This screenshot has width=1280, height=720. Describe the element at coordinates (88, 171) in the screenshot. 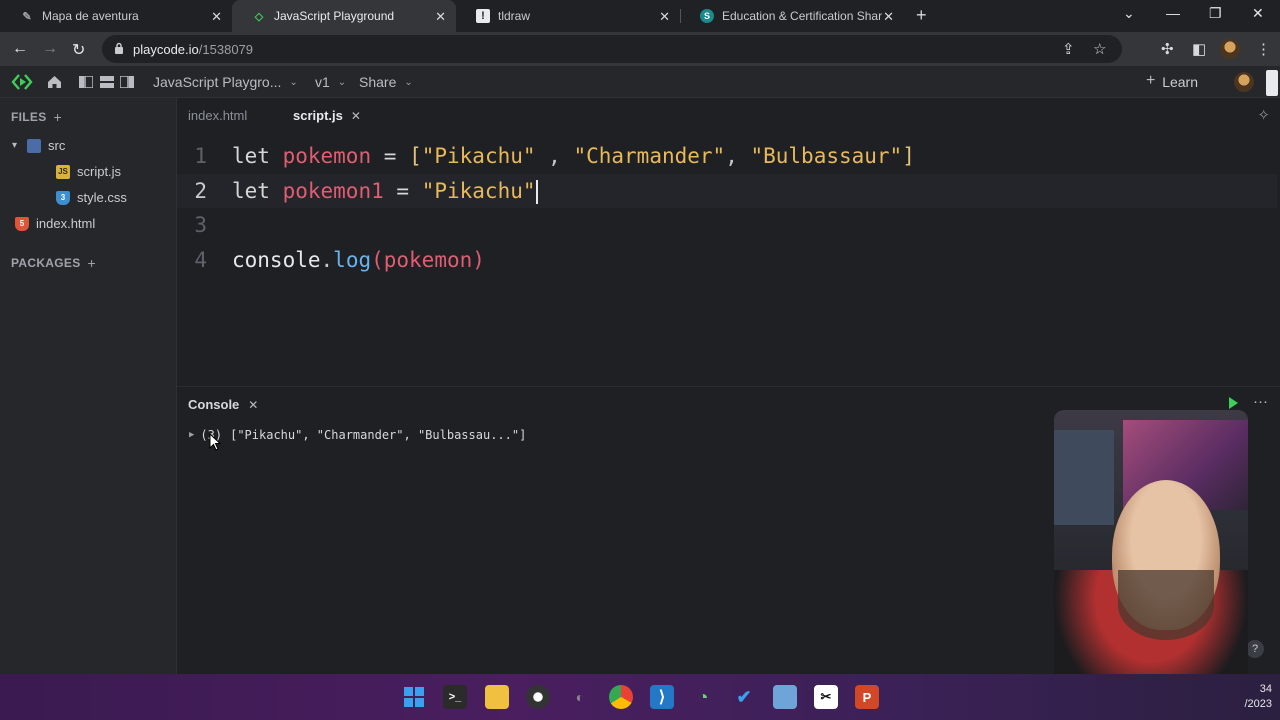

I see `tree-item-script-js: JS script.js` at that location.